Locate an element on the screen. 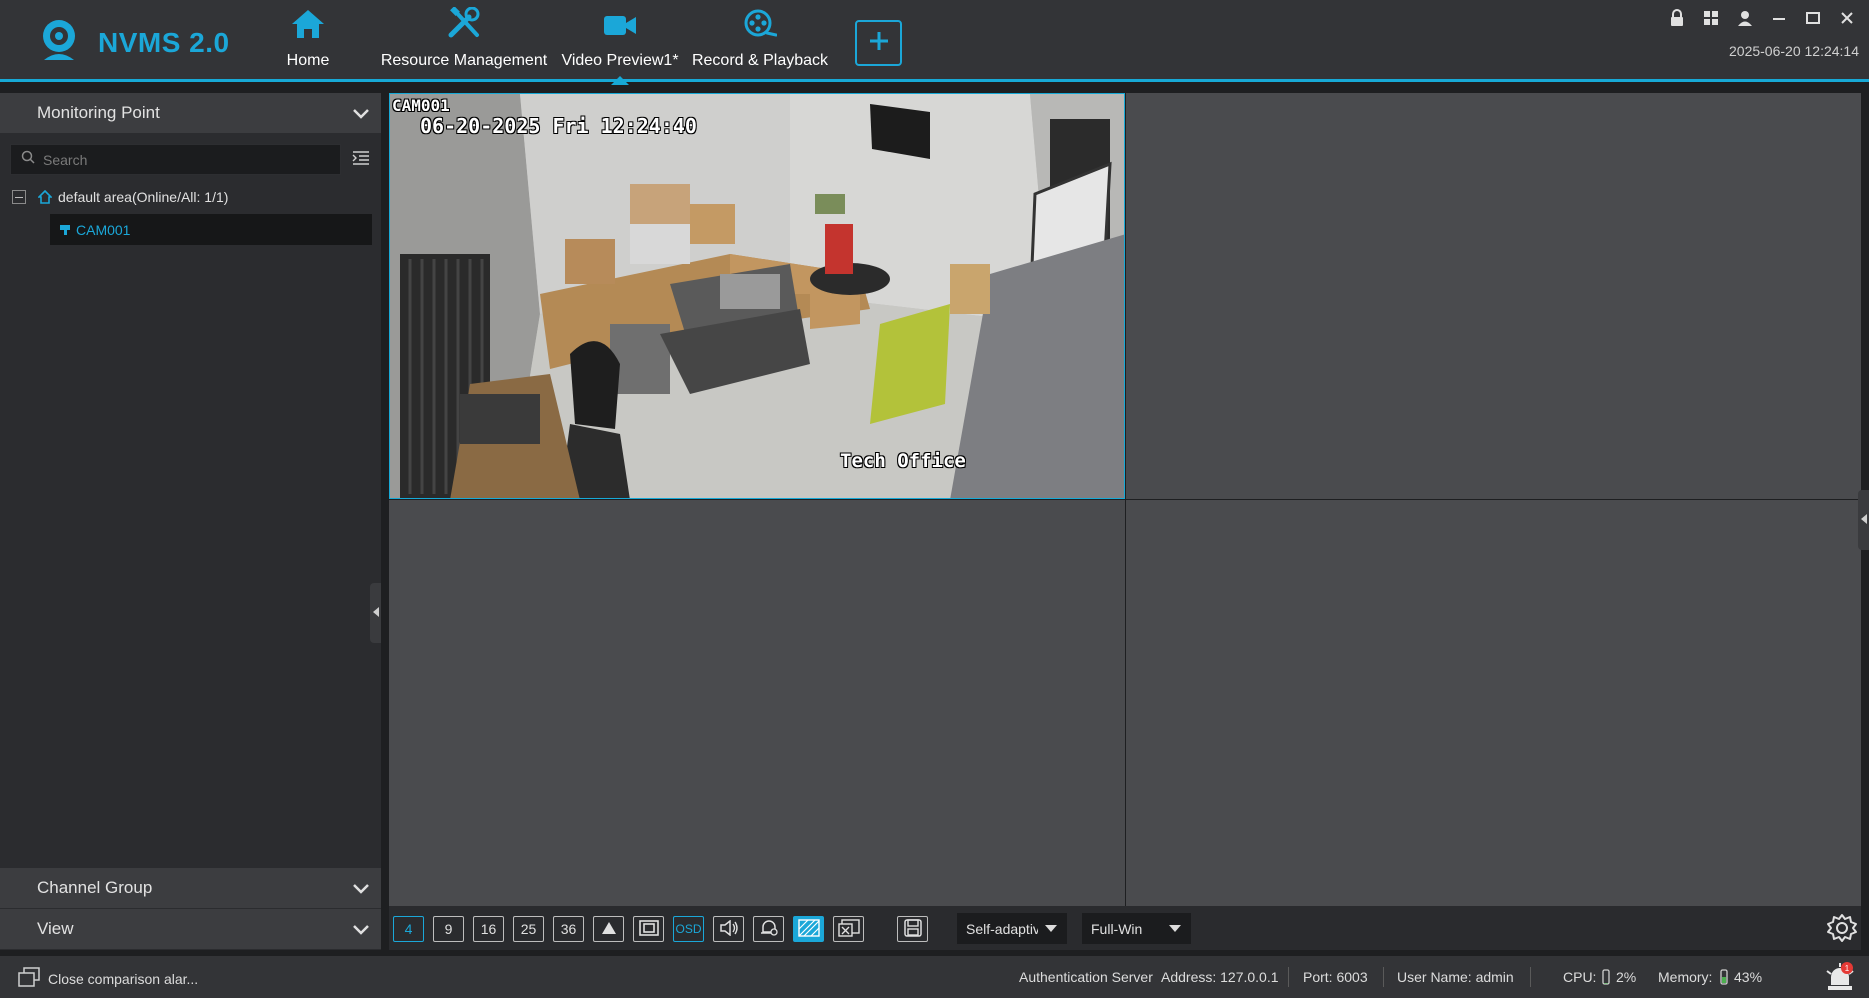 The width and height of the screenshot is (1869, 998). layout-9-button: 9 is located at coordinates (448, 929).